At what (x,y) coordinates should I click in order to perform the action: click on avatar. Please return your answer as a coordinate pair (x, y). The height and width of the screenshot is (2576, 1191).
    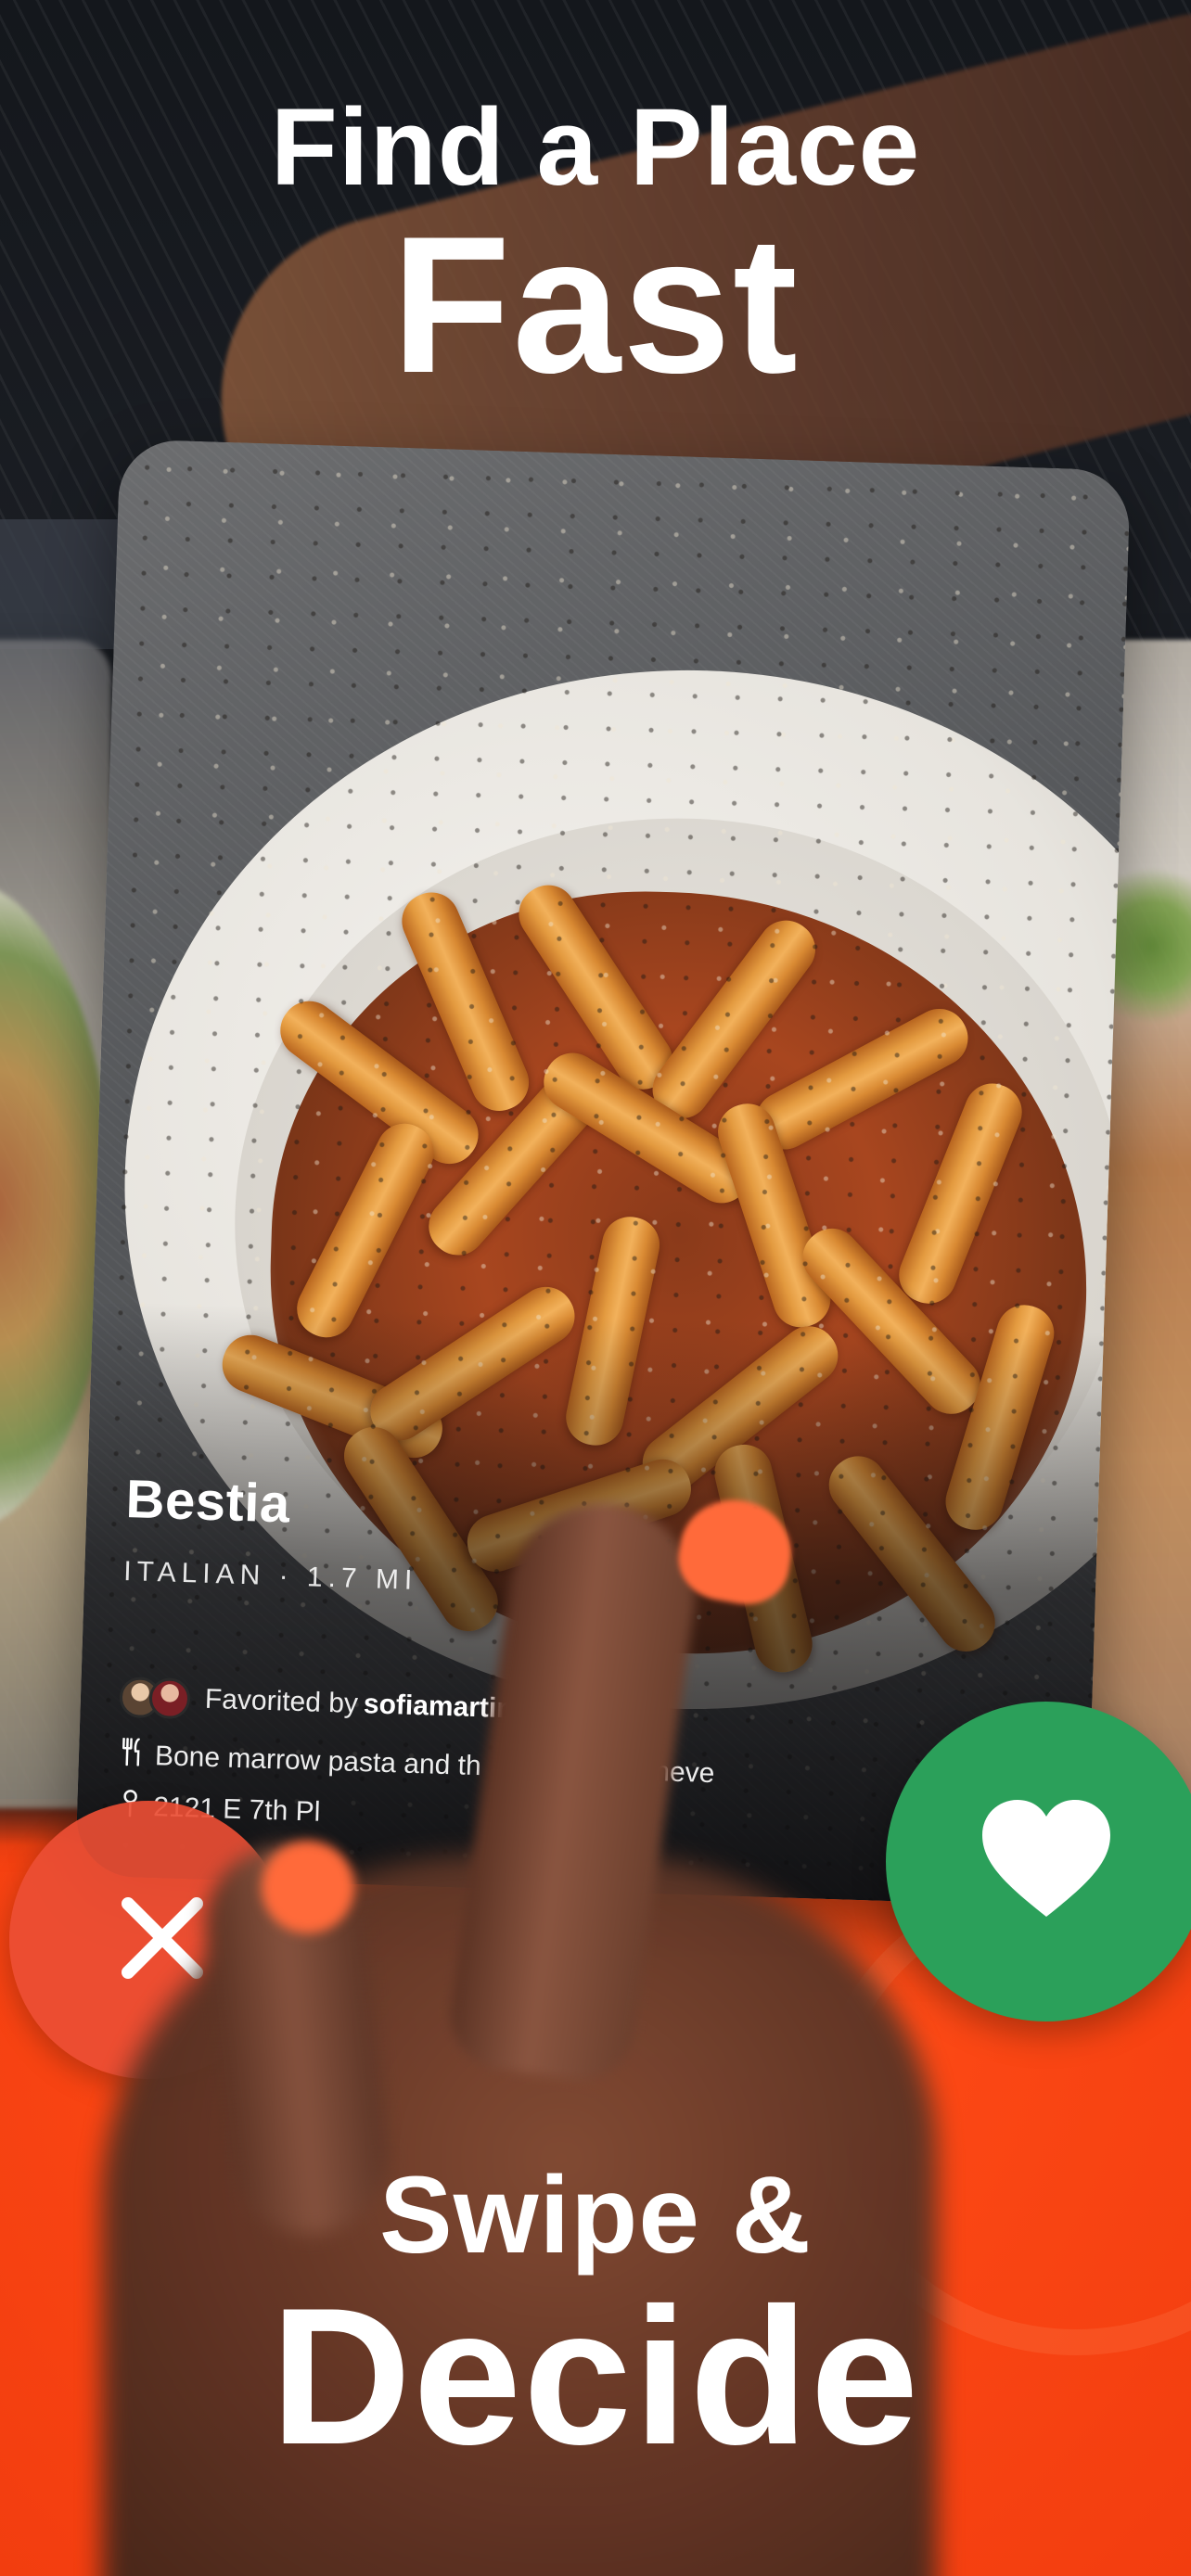
    Looking at the image, I should click on (169, 1699).